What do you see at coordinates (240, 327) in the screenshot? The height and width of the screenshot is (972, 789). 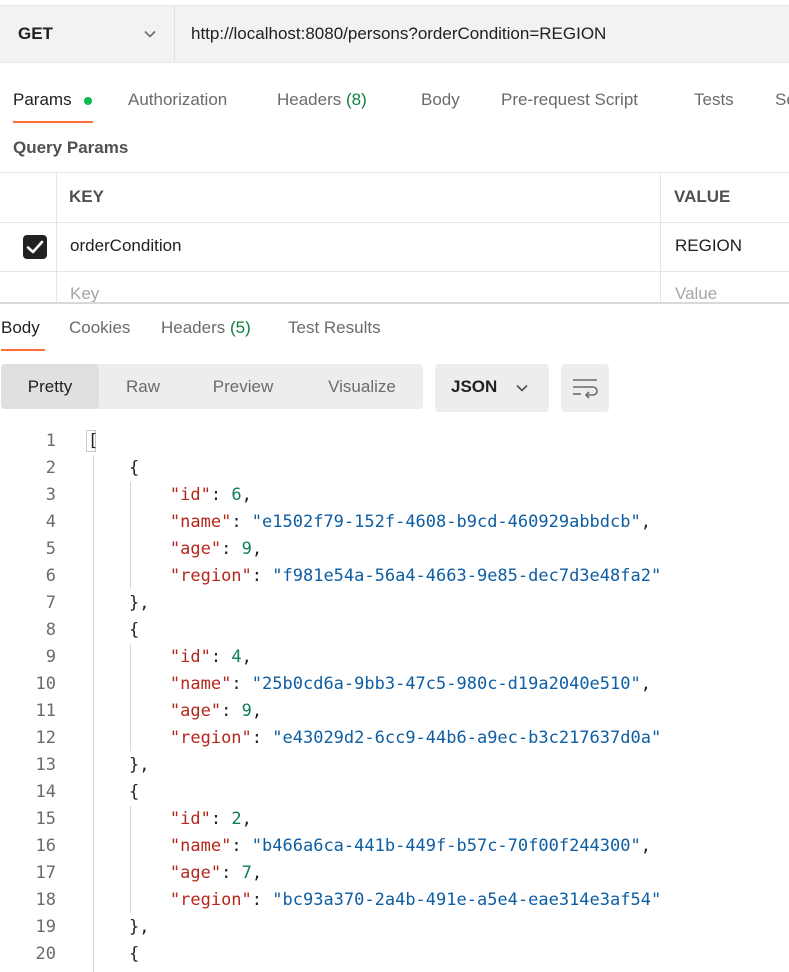 I see `response-headers-count: (5)` at bounding box center [240, 327].